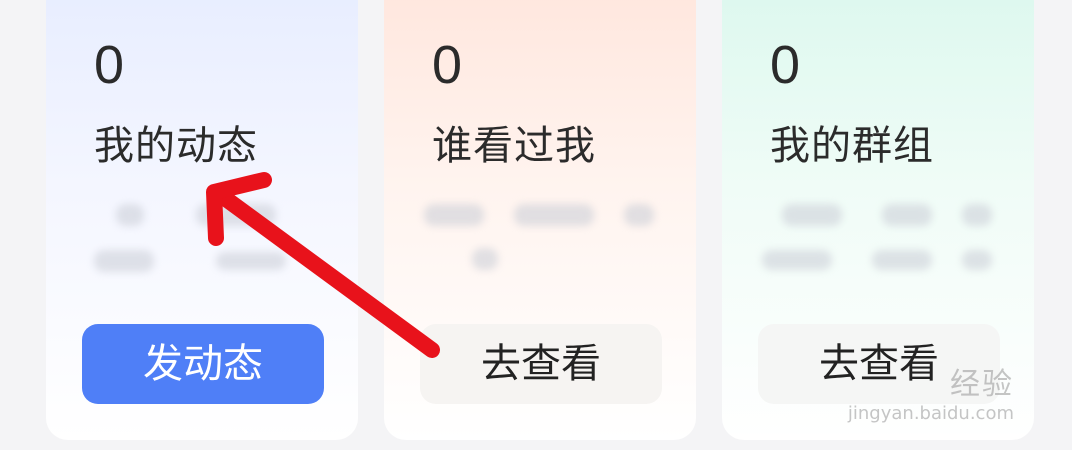  Describe the element at coordinates (852, 146) in the screenshot. I see `groups-title: 我的群组` at that location.